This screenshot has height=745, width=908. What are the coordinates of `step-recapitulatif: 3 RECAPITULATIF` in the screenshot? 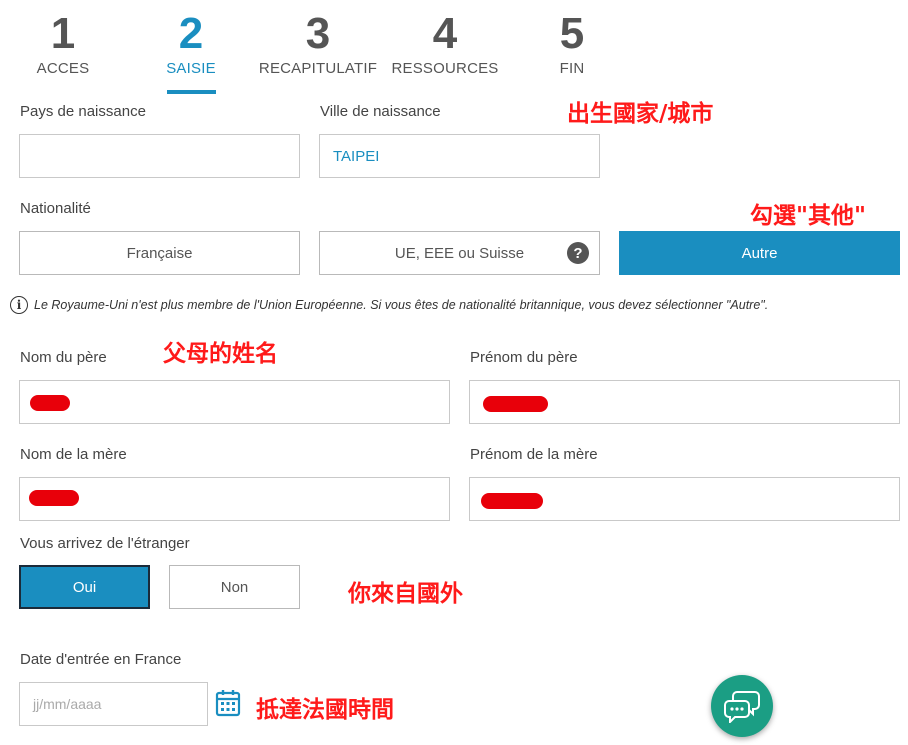 It's located at (318, 43).